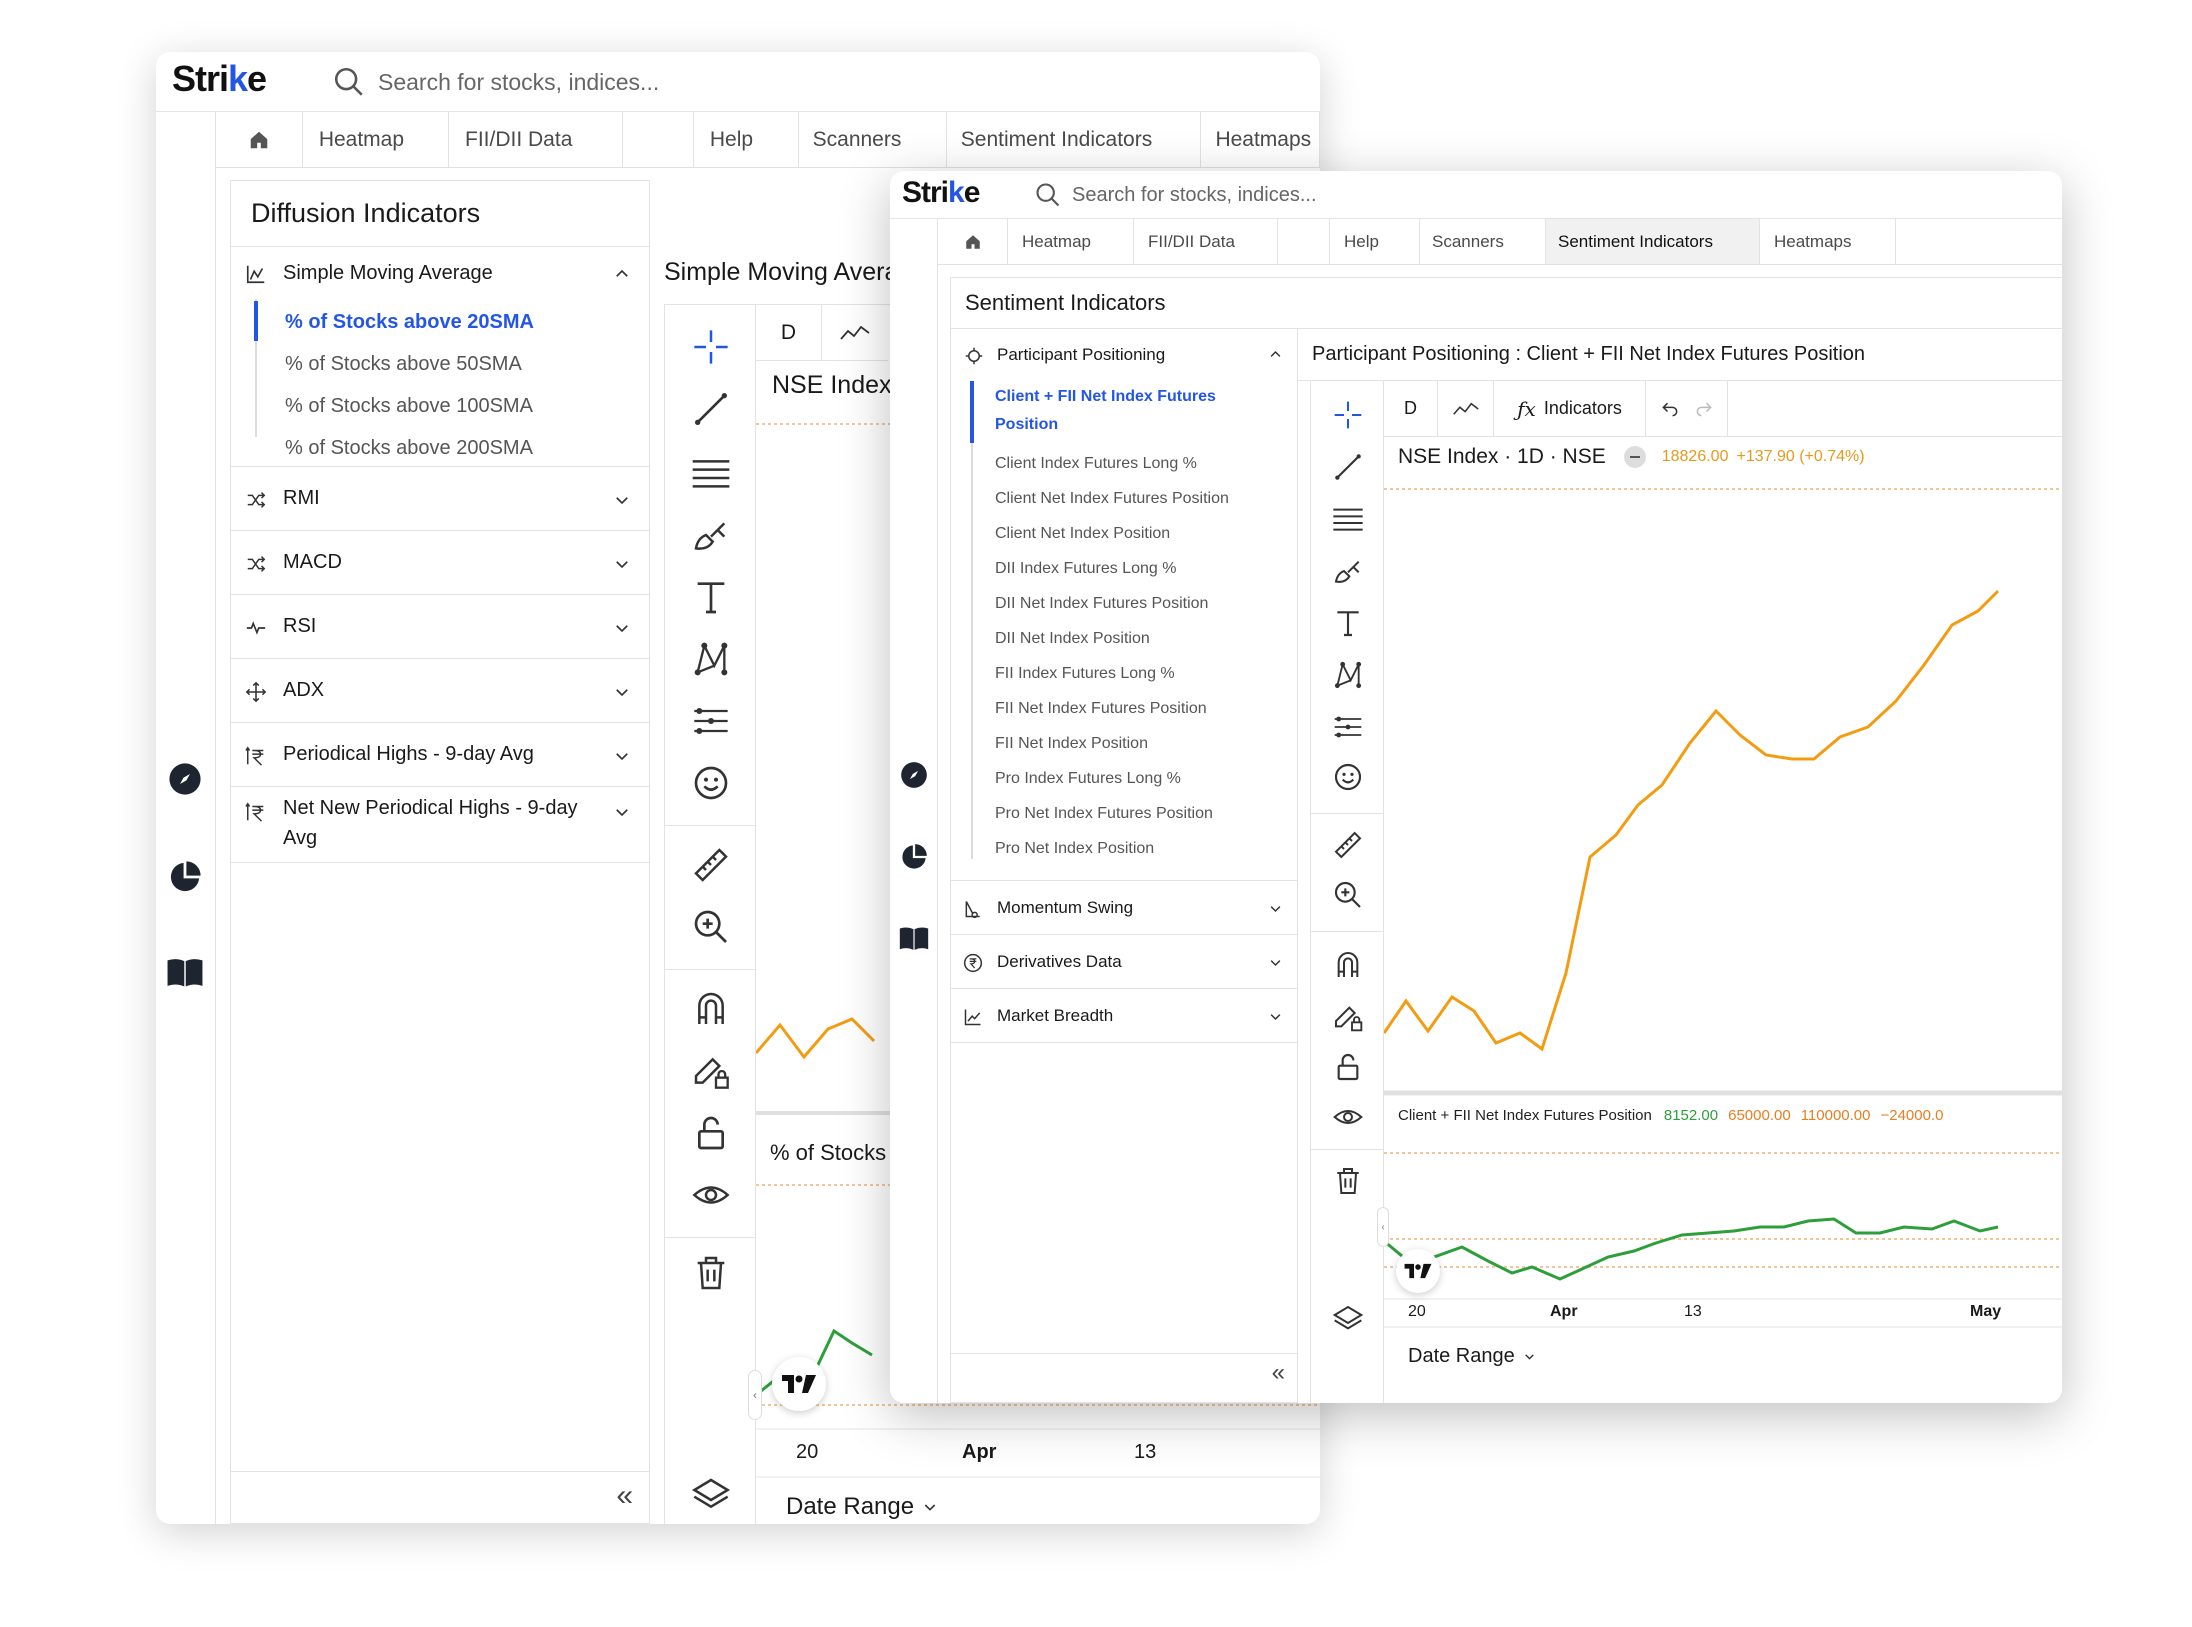 Image resolution: width=2192 pixels, height=1627 pixels. Describe the element at coordinates (440, 825) in the screenshot. I see `accordion-net-new-periodical-highs: Net New Periodical Highs - 9-day Avg` at that location.